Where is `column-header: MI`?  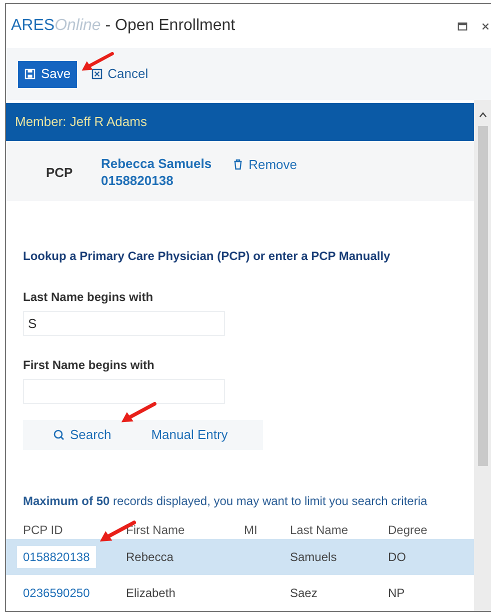 column-header: MI is located at coordinates (251, 529).